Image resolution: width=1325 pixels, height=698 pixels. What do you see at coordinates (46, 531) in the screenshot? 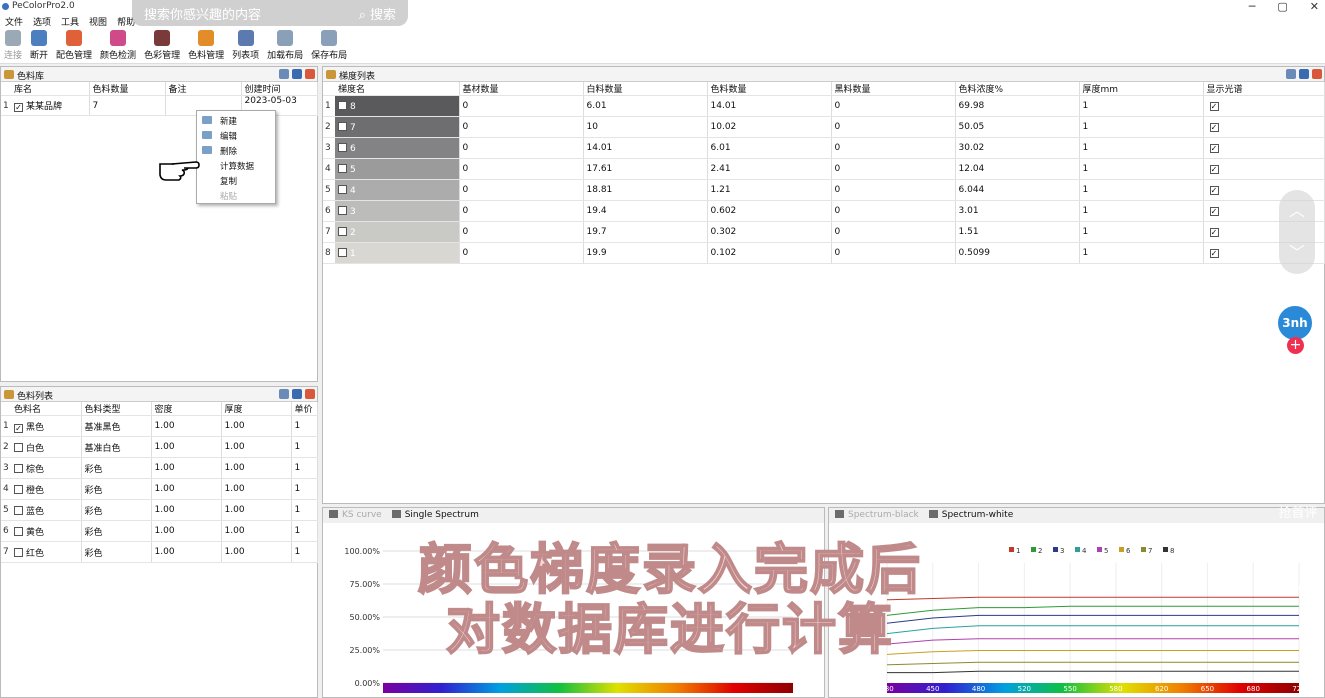
I see `colorant-name-cell: 黄色` at bounding box center [46, 531].